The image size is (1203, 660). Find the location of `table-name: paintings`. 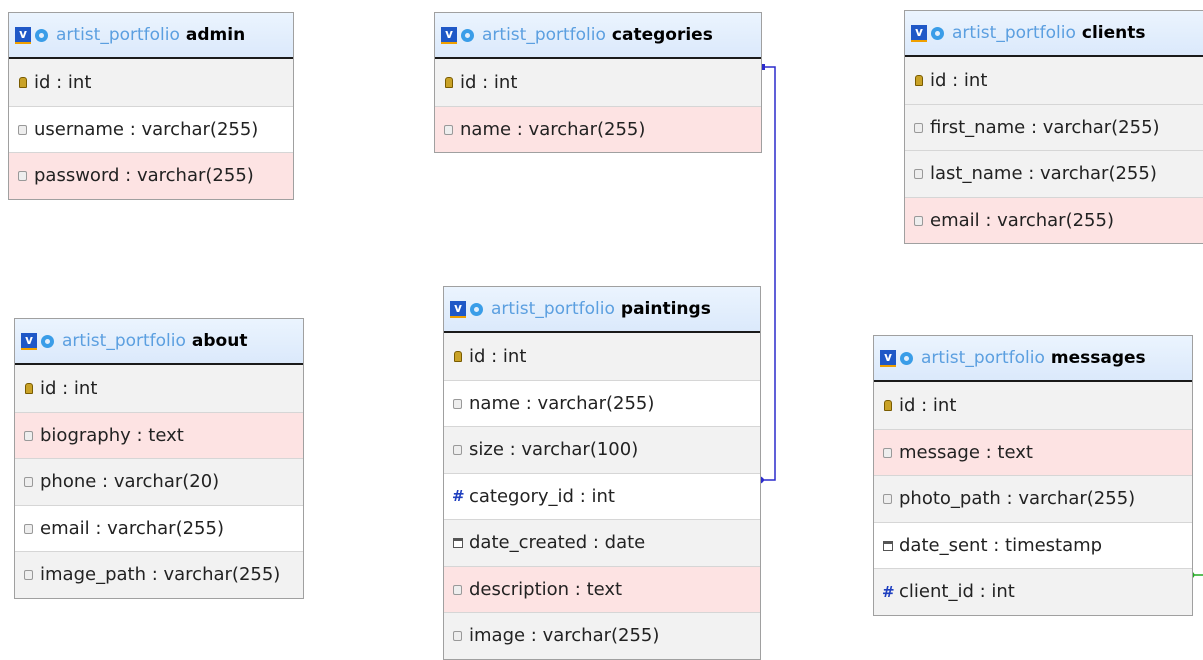

table-name: paintings is located at coordinates (665, 309).